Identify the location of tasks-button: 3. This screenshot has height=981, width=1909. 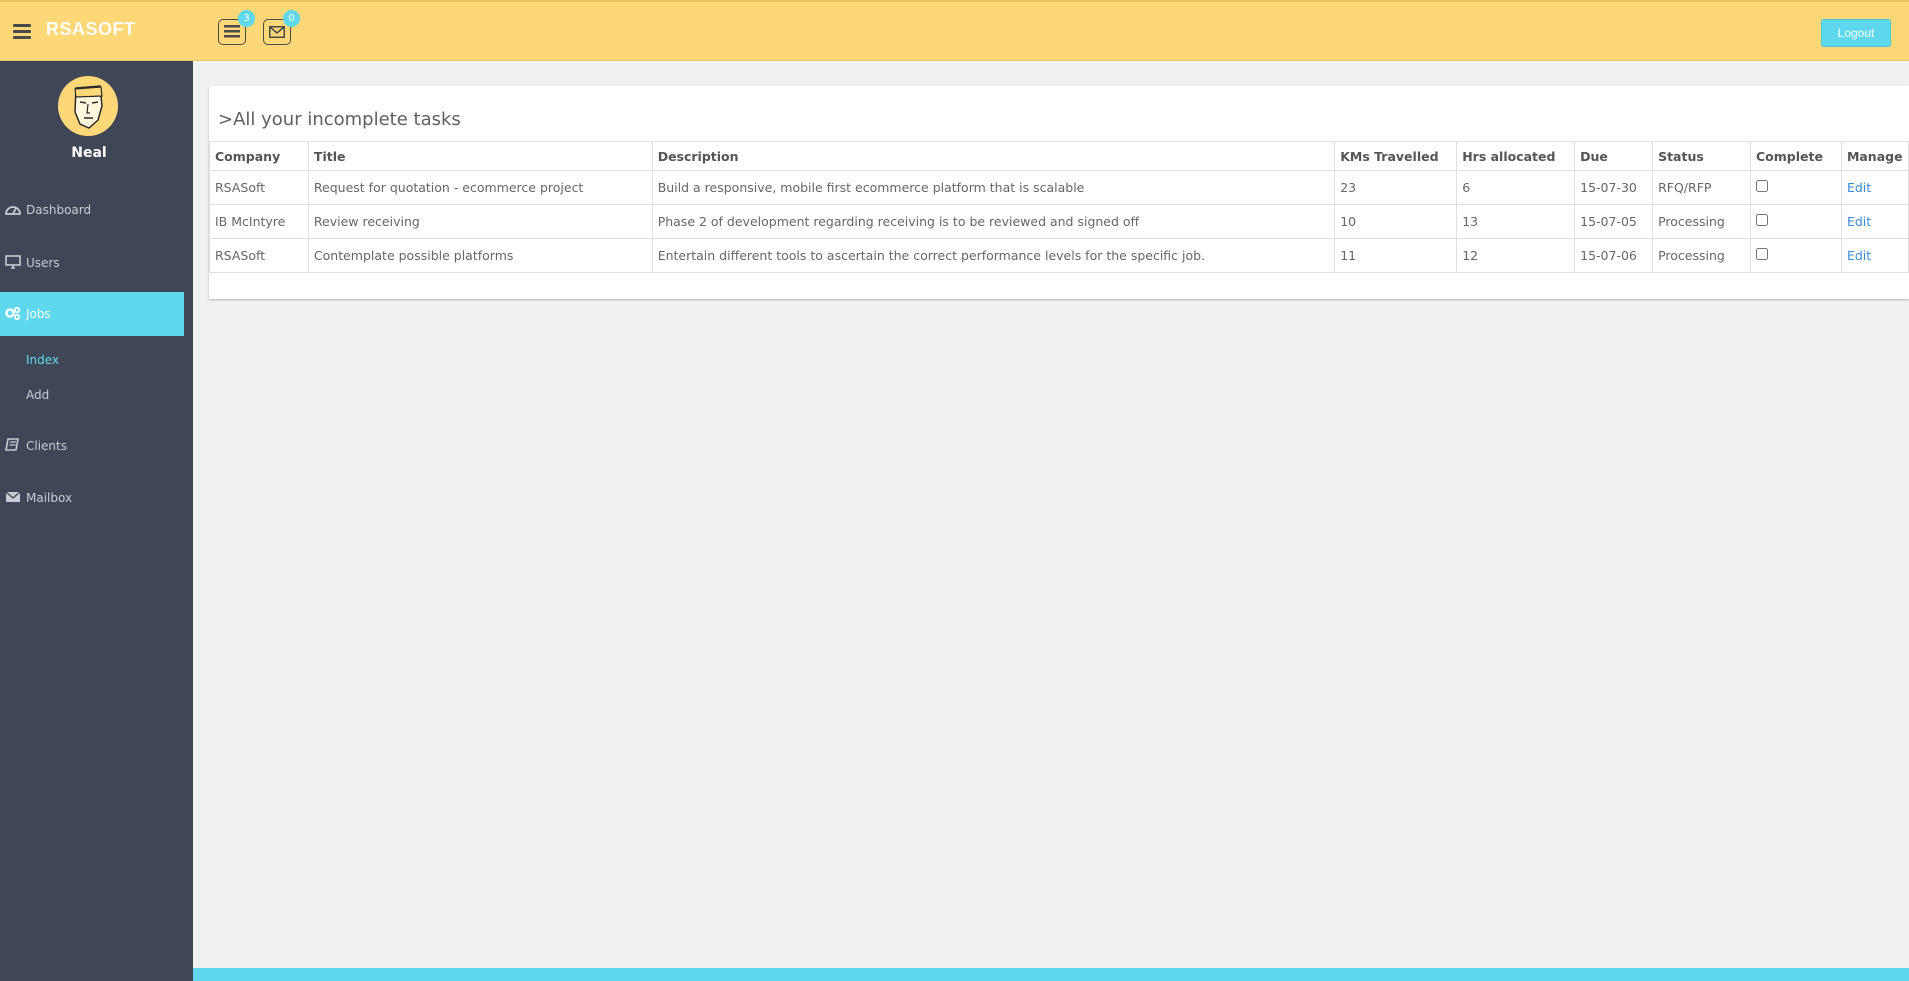
(236, 27).